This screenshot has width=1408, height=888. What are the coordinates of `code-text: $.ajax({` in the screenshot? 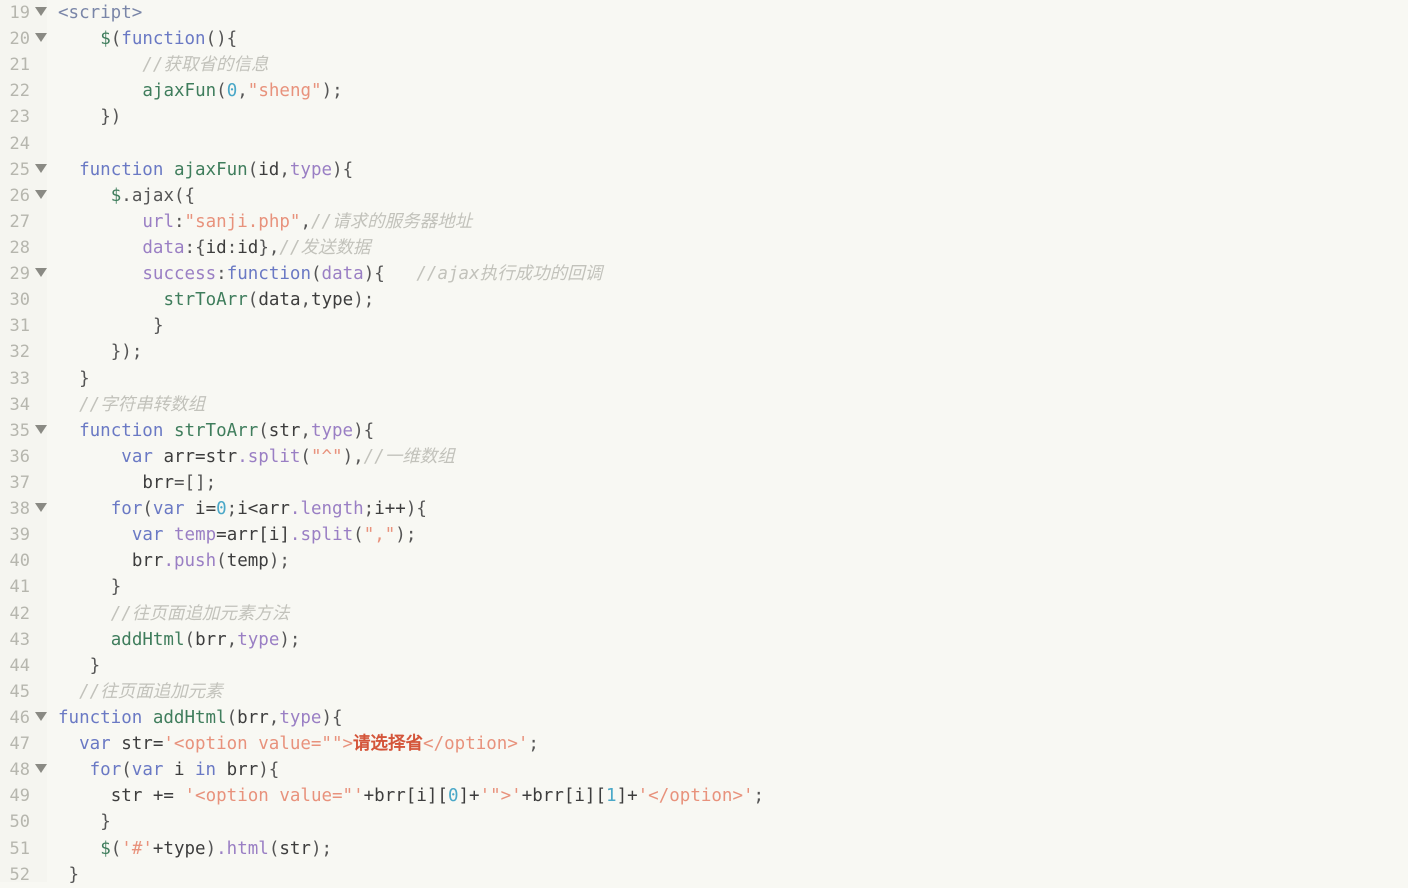 It's located at (728, 196).